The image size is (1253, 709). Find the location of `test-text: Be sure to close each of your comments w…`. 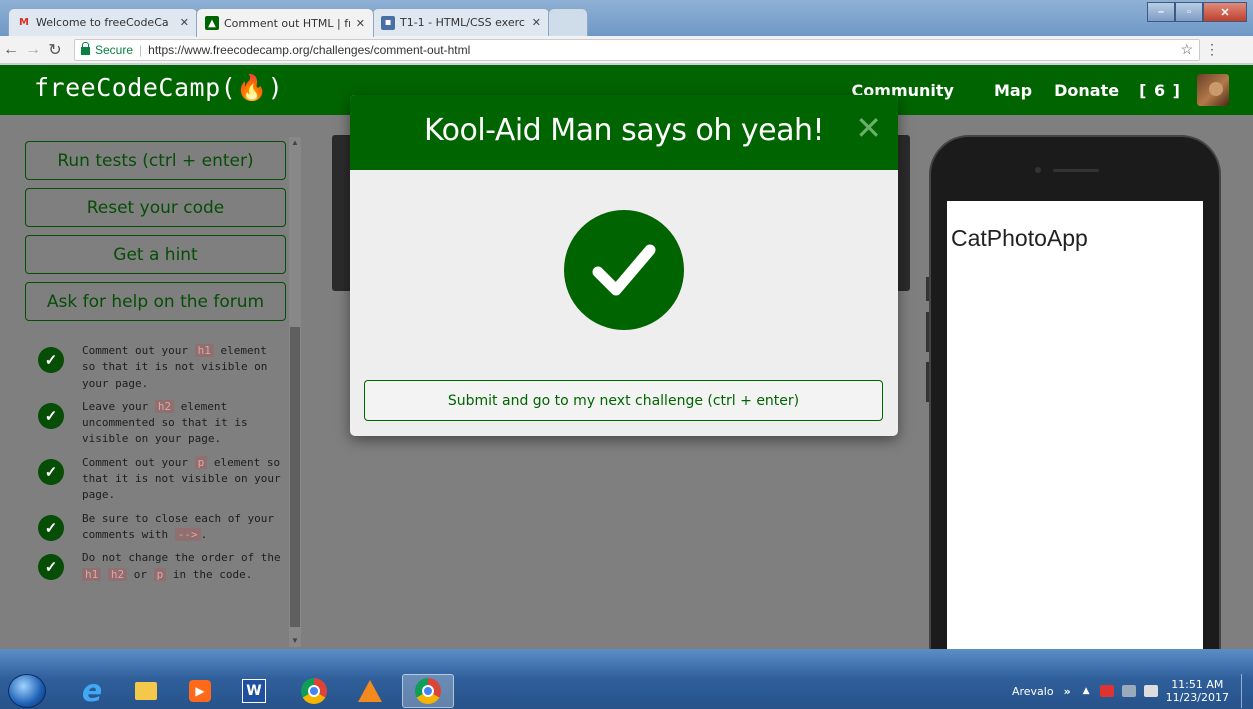

test-text: Be sure to close each of your comments w… is located at coordinates (178, 526).